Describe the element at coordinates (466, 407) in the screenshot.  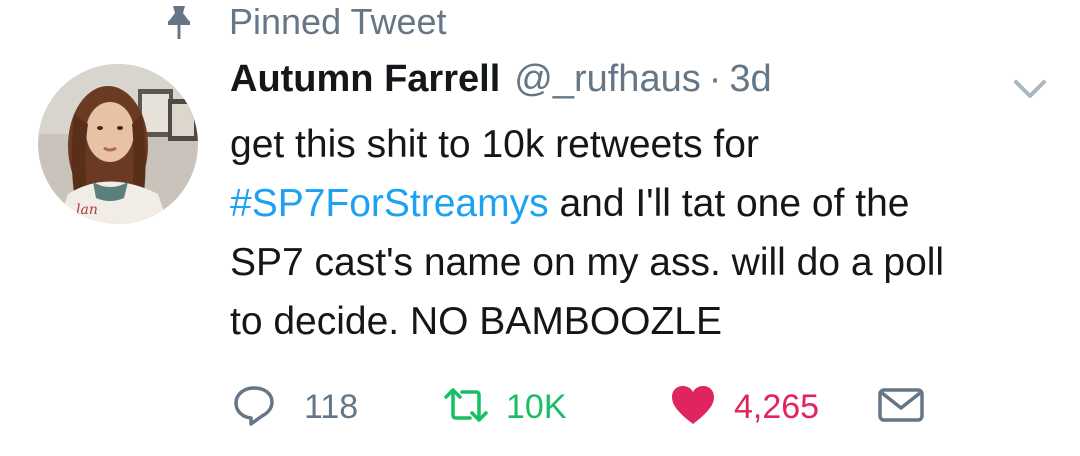
I see `retweet-icon` at that location.